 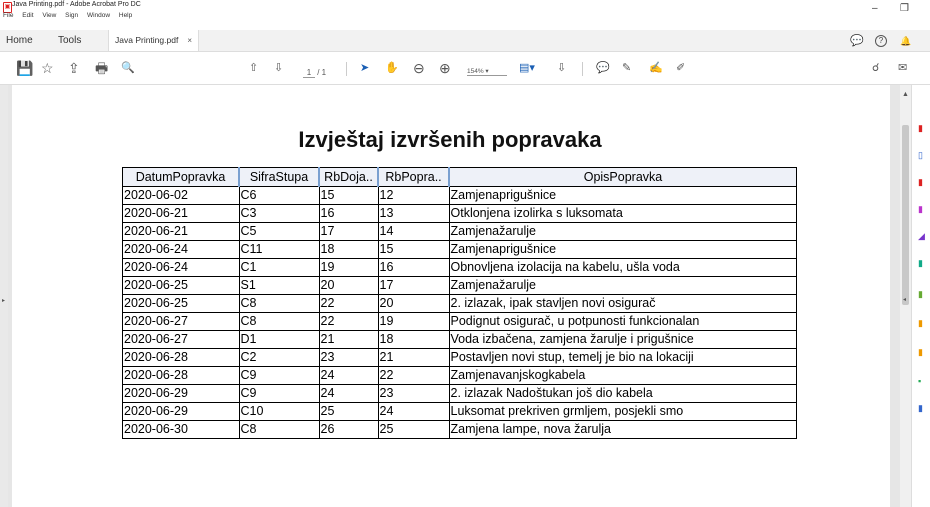 What do you see at coordinates (413, 267) in the screenshot?
I see `table-cell: 16` at bounding box center [413, 267].